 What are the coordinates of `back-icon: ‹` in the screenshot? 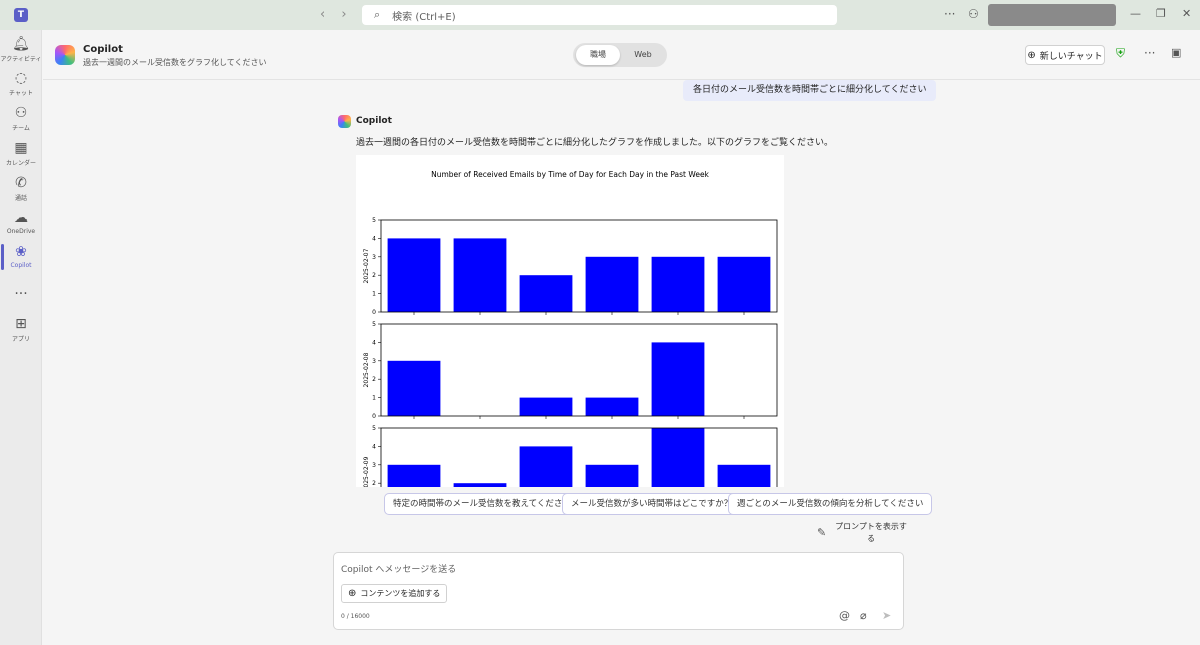 It's located at (322, 14).